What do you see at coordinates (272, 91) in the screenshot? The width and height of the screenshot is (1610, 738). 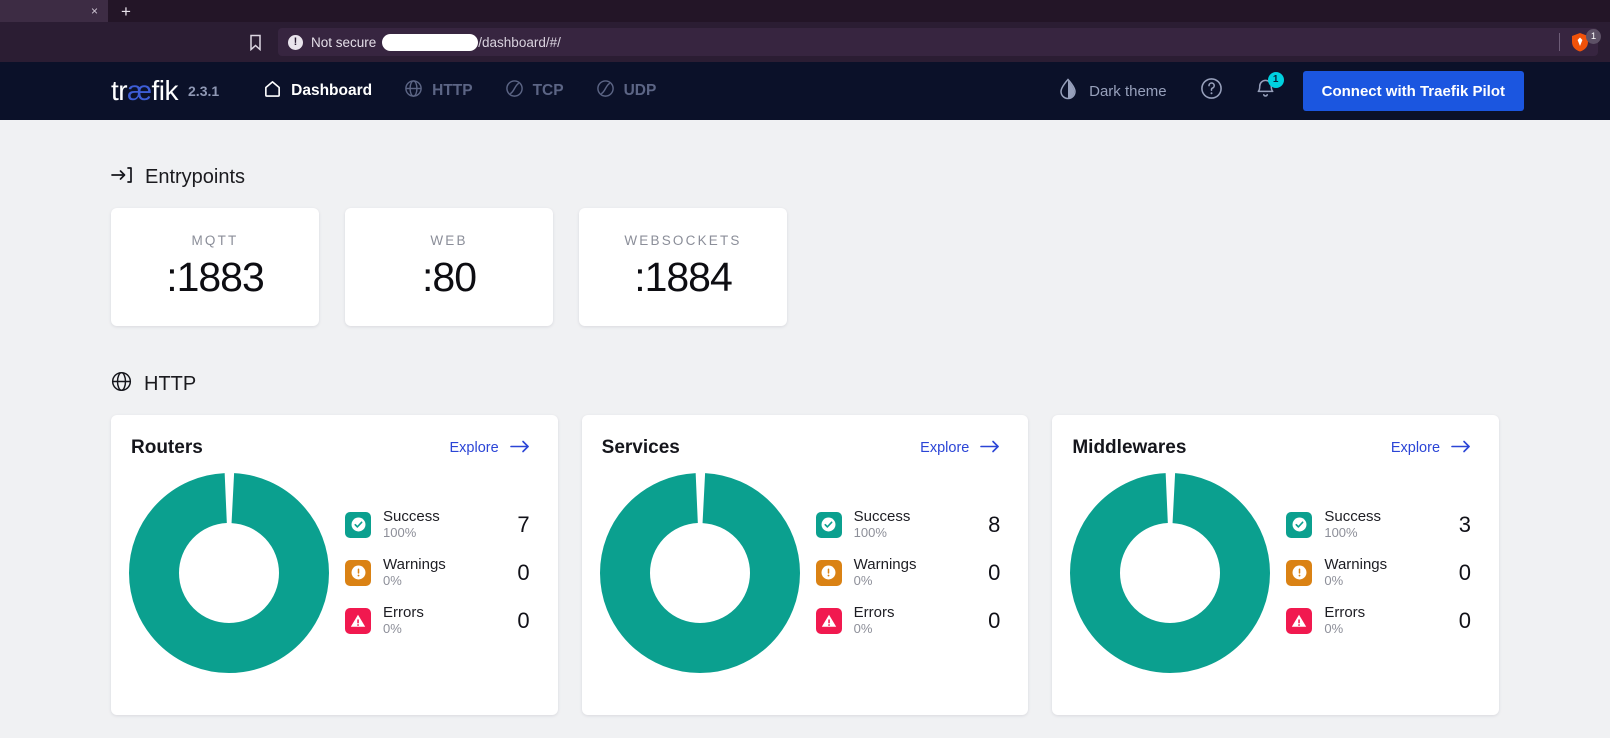 I see `home-icon` at bounding box center [272, 91].